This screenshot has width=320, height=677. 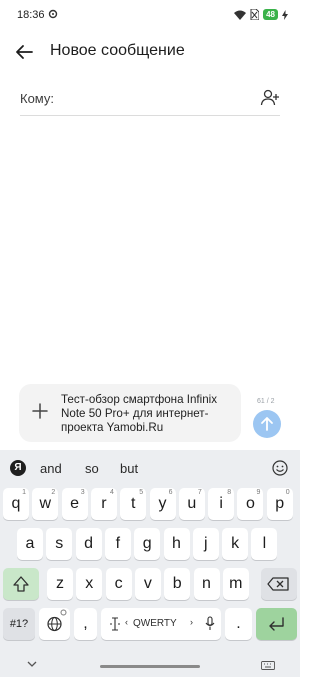 I want to click on letter-key: q1, so click(x=16, y=504).